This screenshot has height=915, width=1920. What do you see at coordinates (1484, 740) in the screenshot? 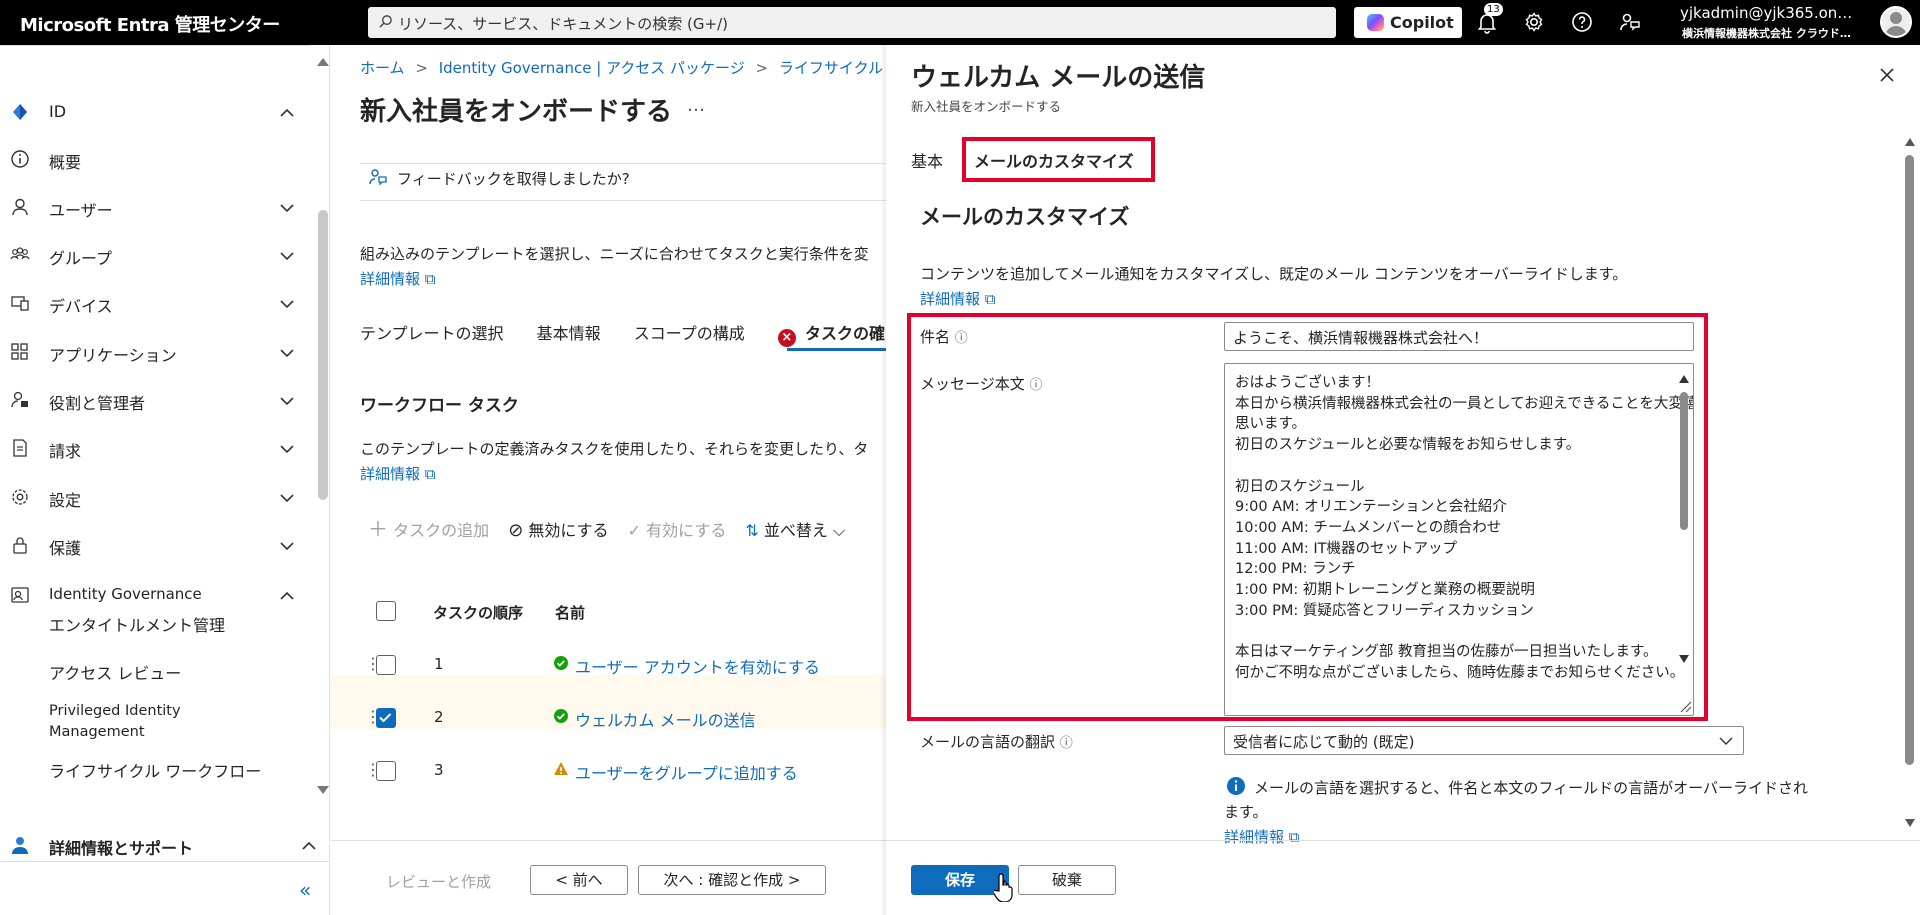
I see `language-select: 受信者に応じて動的 (既定)` at bounding box center [1484, 740].